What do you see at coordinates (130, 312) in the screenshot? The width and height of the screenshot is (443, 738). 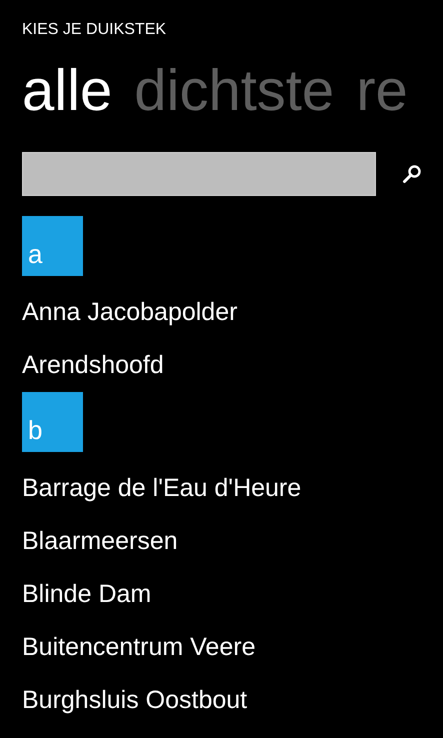 I see `list-item: Anna Jacobapolder` at bounding box center [130, 312].